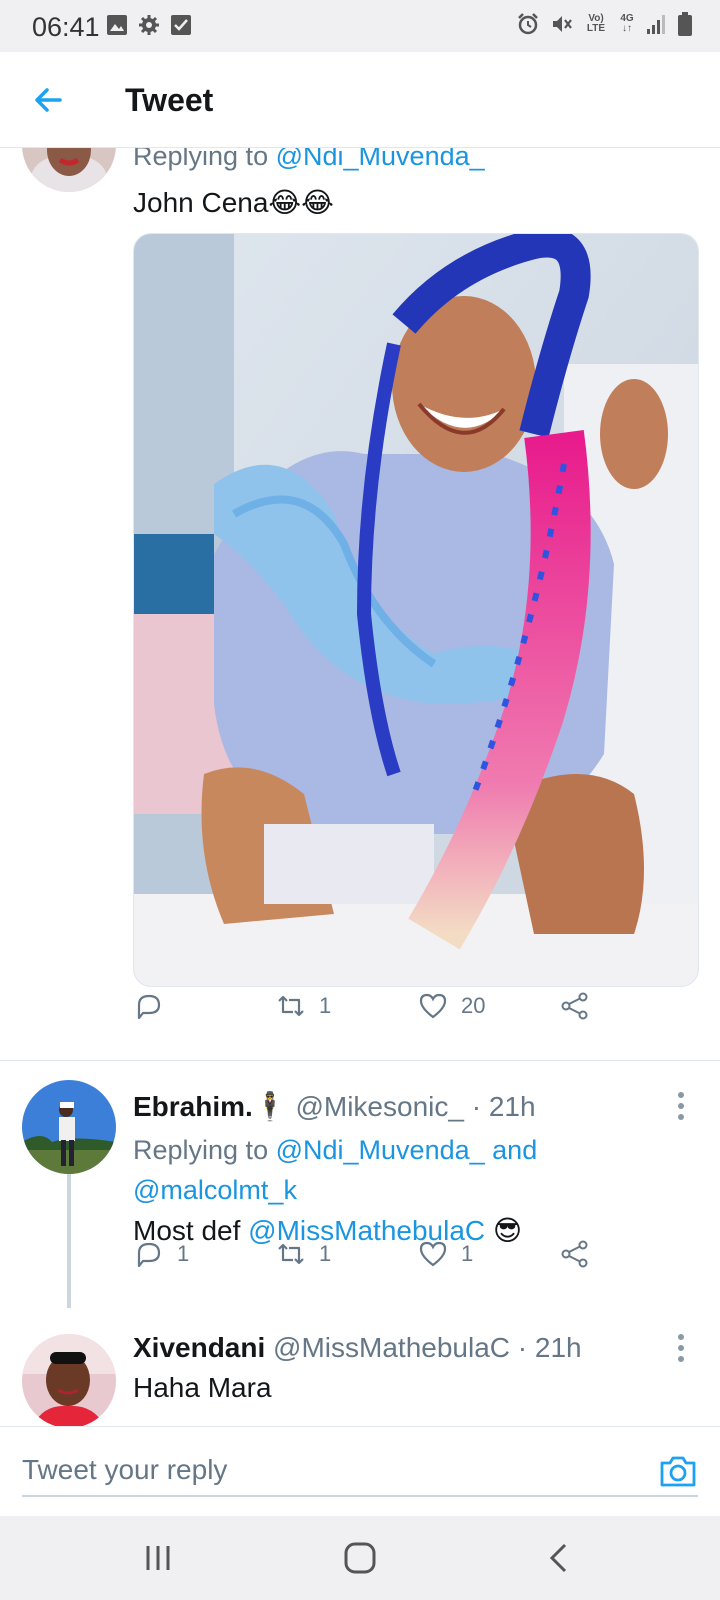 The width and height of the screenshot is (720, 1600). I want to click on home-icon, so click(360, 1558).